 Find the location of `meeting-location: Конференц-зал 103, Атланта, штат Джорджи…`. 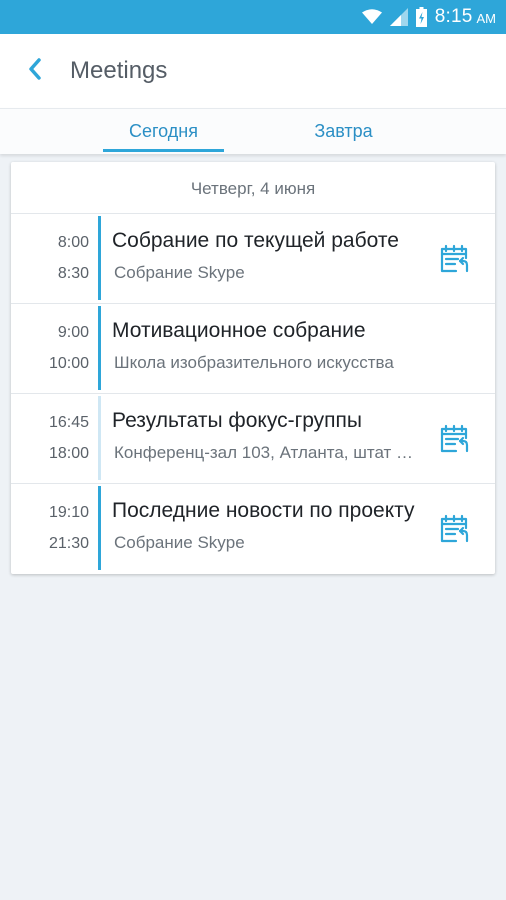

meeting-location: Конференц-зал 103, Атланта, штат Джорджи… is located at coordinates (264, 452).